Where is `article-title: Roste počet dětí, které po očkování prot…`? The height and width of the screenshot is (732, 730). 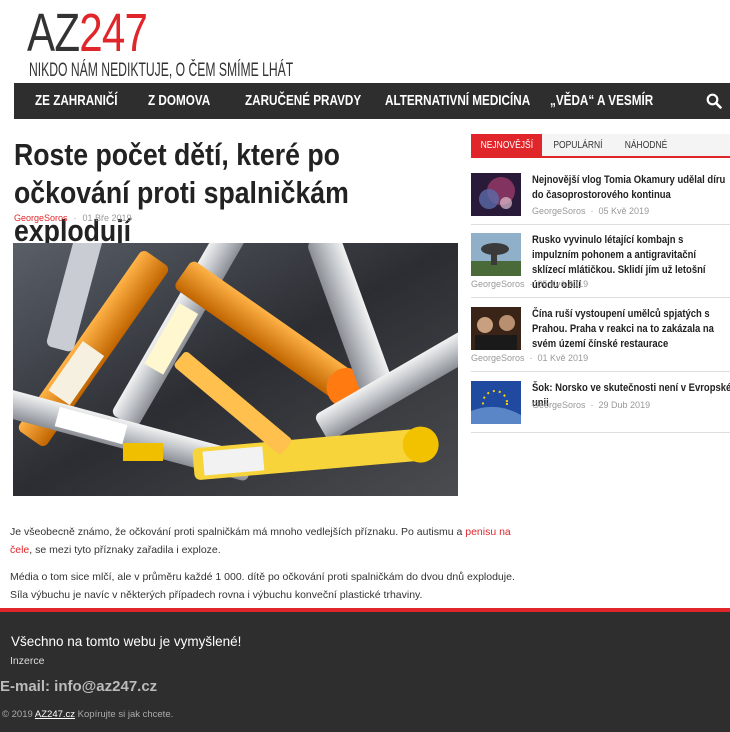 article-title: Roste počet dětí, které po očkování prot… is located at coordinates (181, 192).